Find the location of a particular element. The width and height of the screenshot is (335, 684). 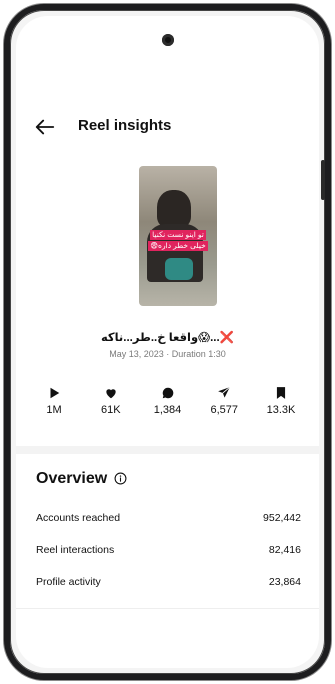

overview-row-accounts-reached: Accounts reached 952,442 is located at coordinates (168, 521).